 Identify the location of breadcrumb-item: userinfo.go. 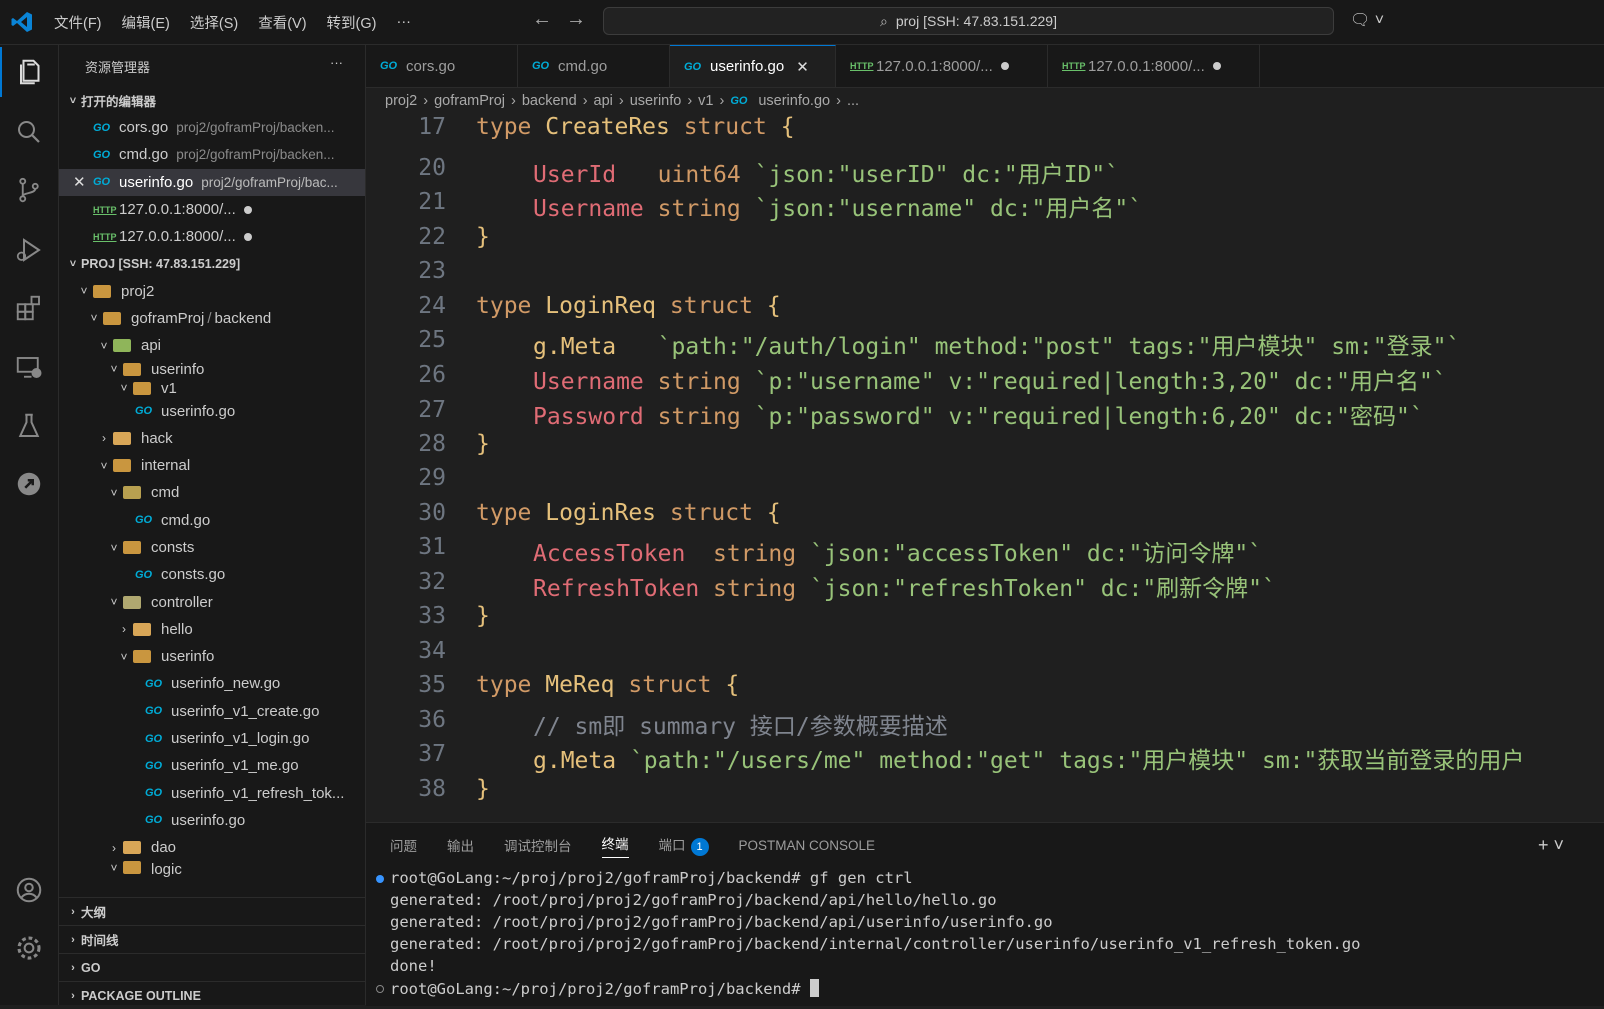
(794, 101).